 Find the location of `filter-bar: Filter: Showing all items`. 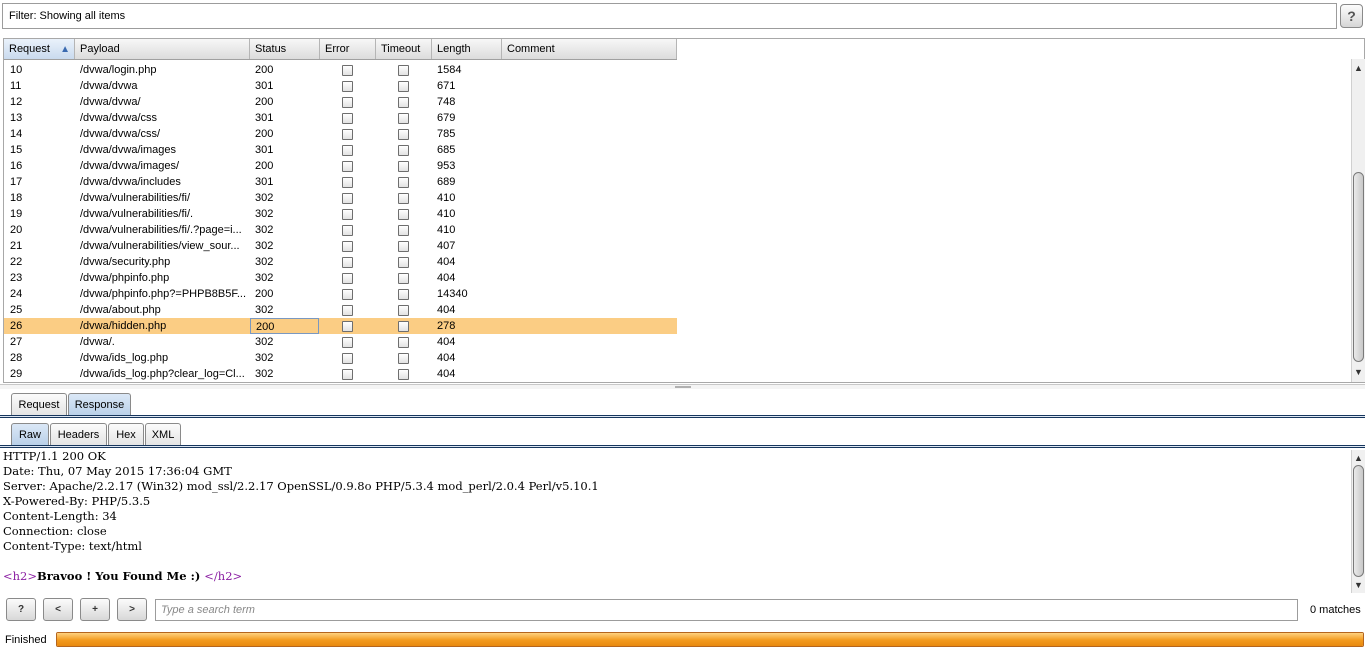

filter-bar: Filter: Showing all items is located at coordinates (669, 16).